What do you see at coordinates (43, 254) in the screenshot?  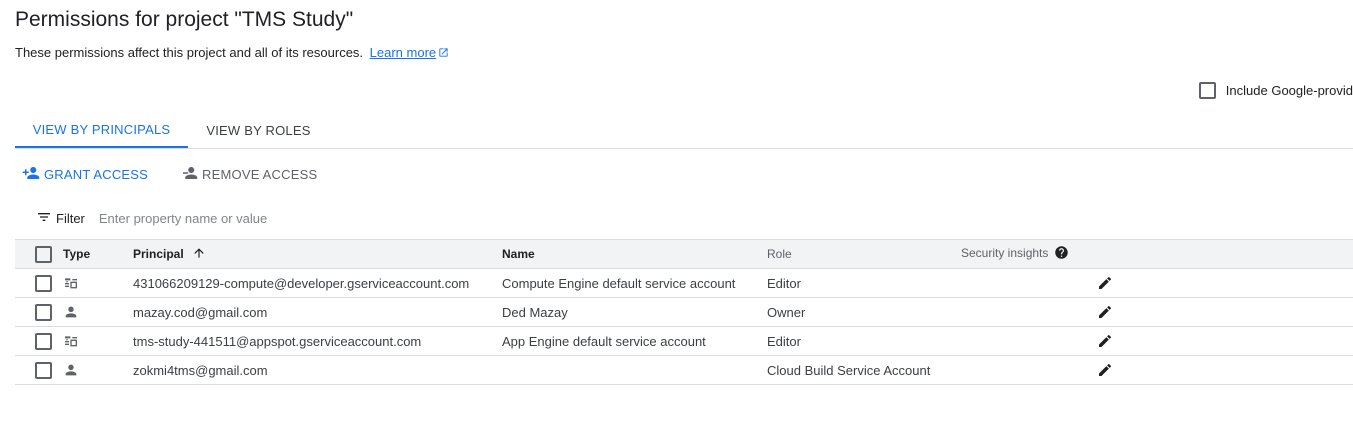 I see `select-all-checkbox` at bounding box center [43, 254].